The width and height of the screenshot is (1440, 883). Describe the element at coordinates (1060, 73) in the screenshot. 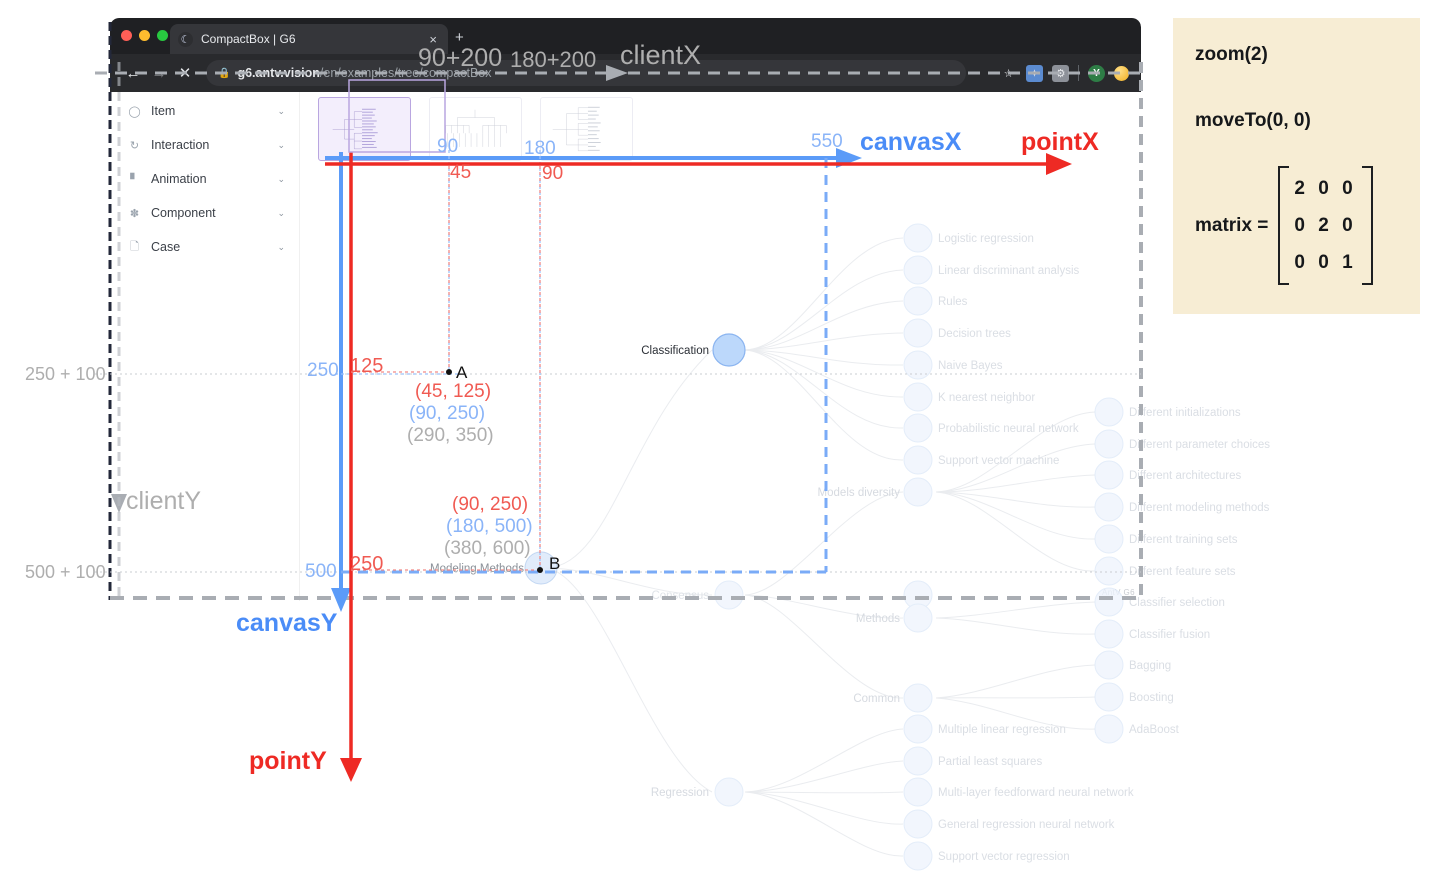

I see `extension-2-icon: ⚙` at that location.